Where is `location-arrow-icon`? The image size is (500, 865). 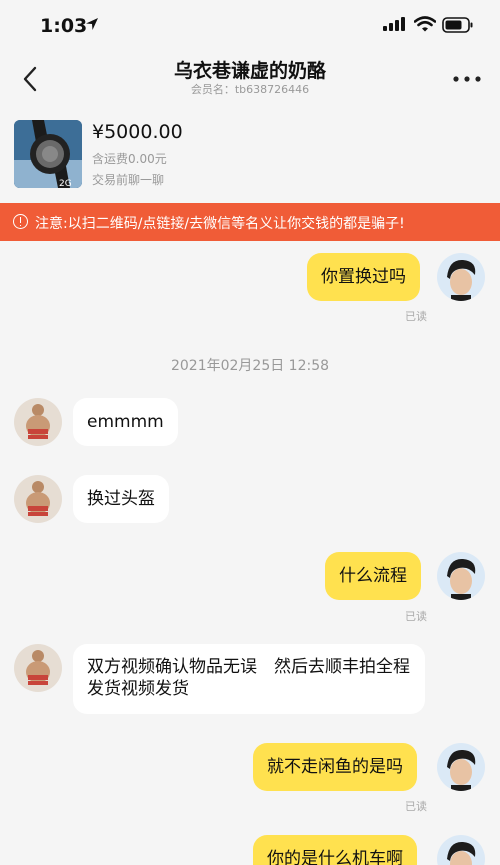
location-arrow-icon is located at coordinates (92, 24).